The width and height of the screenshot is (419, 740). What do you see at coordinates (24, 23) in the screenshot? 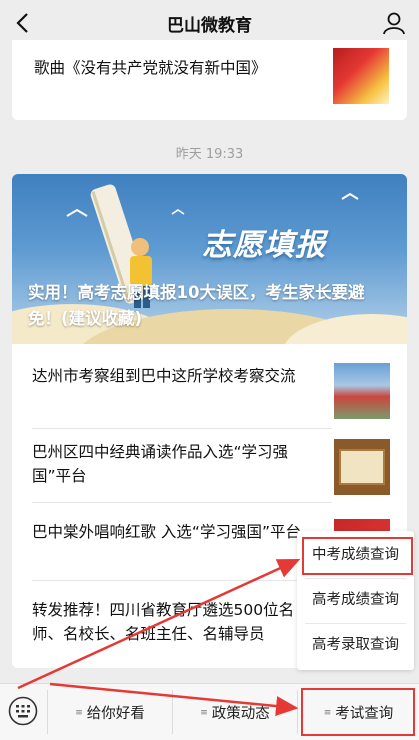
I see `back-arrow-icon` at bounding box center [24, 23].